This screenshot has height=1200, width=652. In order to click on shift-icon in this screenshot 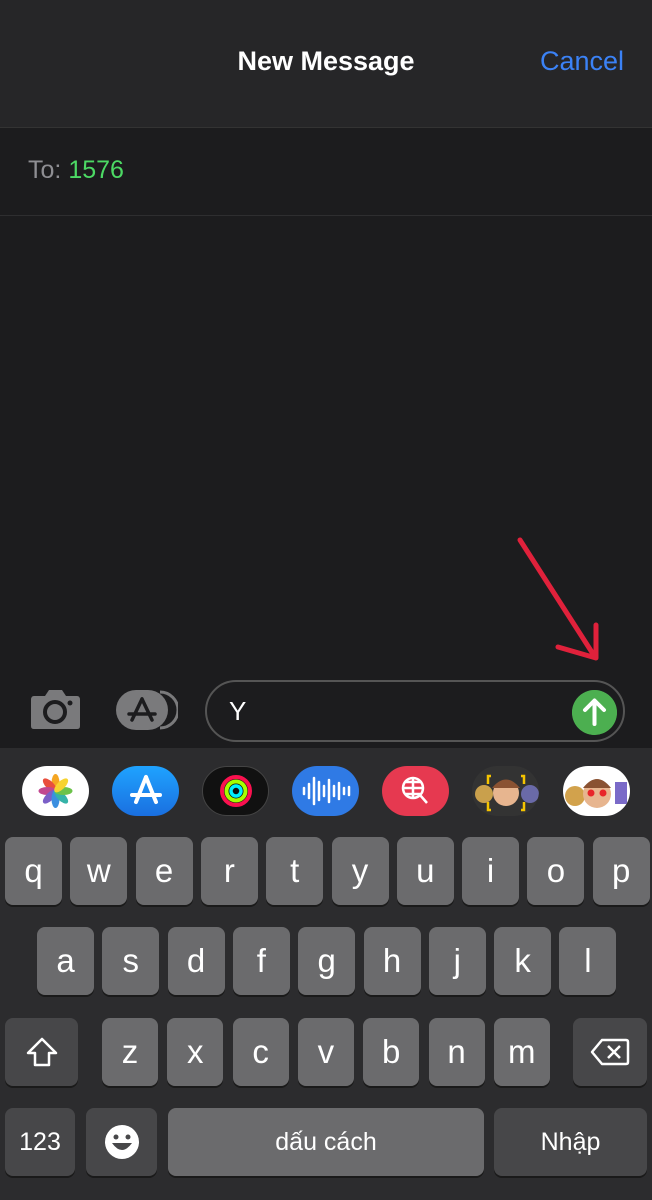, I will do `click(41, 1052)`.